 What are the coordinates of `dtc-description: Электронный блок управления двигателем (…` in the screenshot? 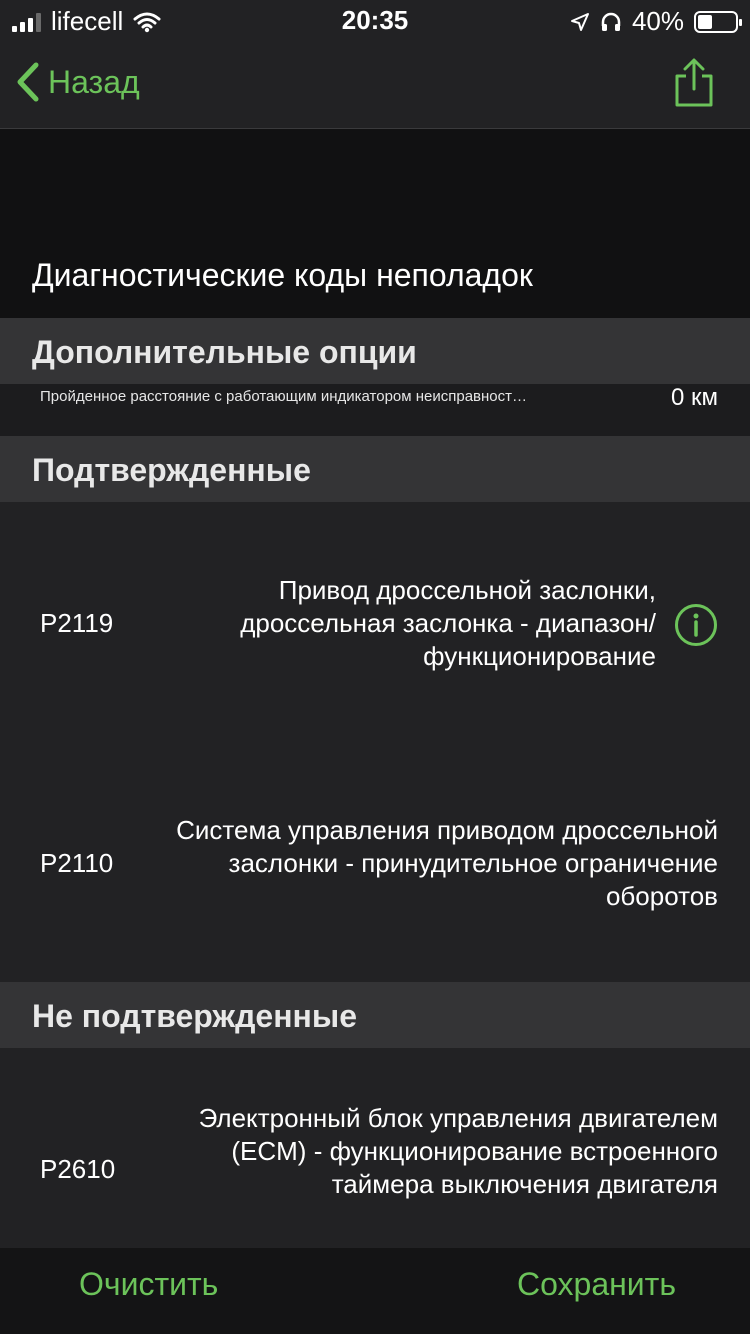 It's located at (458, 1151).